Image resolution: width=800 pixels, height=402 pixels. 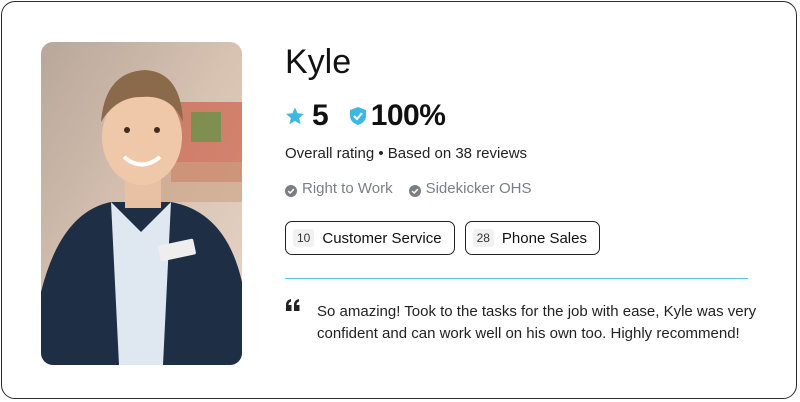 I want to click on shield-check-icon, so click(x=358, y=116).